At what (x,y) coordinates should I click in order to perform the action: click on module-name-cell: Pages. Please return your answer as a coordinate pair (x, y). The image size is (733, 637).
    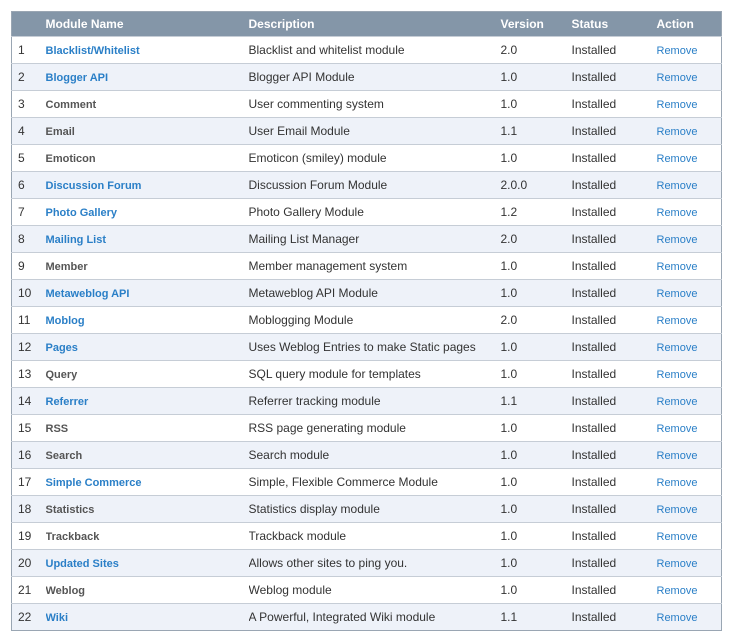
    Looking at the image, I should click on (147, 347).